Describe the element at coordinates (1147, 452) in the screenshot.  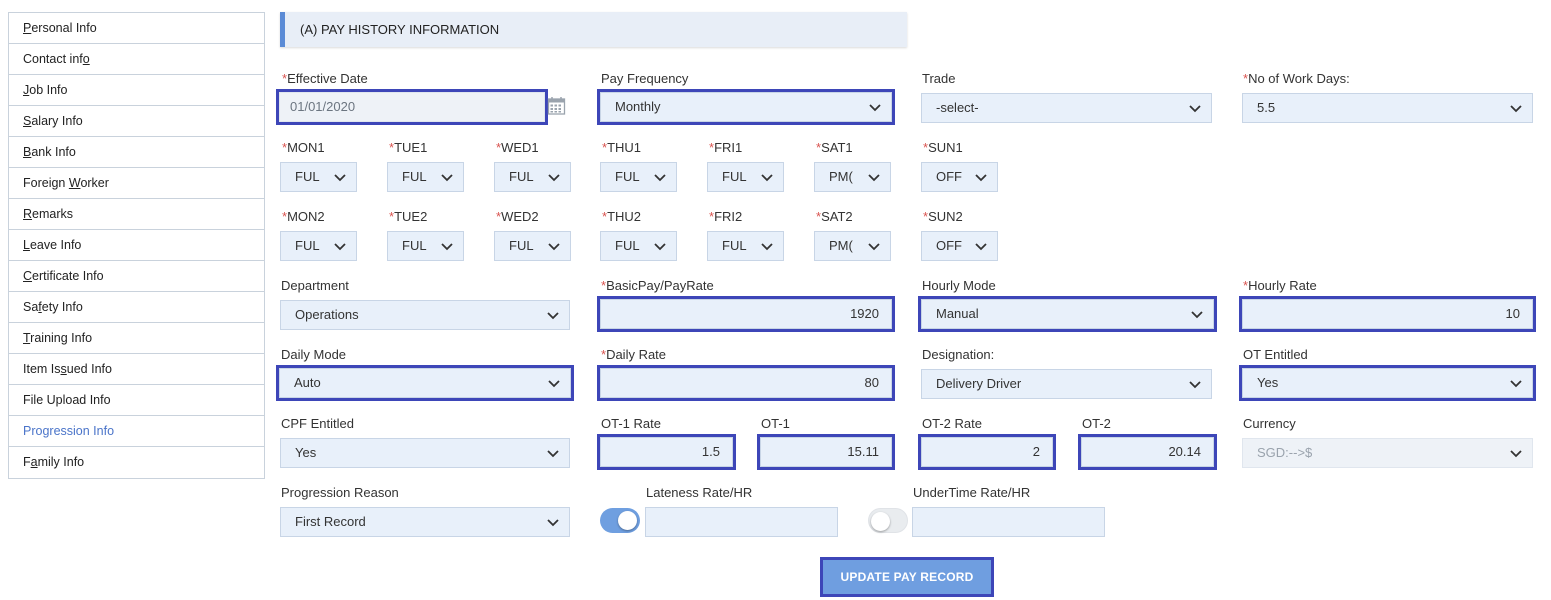
I see `ot2-input: 20.14` at that location.